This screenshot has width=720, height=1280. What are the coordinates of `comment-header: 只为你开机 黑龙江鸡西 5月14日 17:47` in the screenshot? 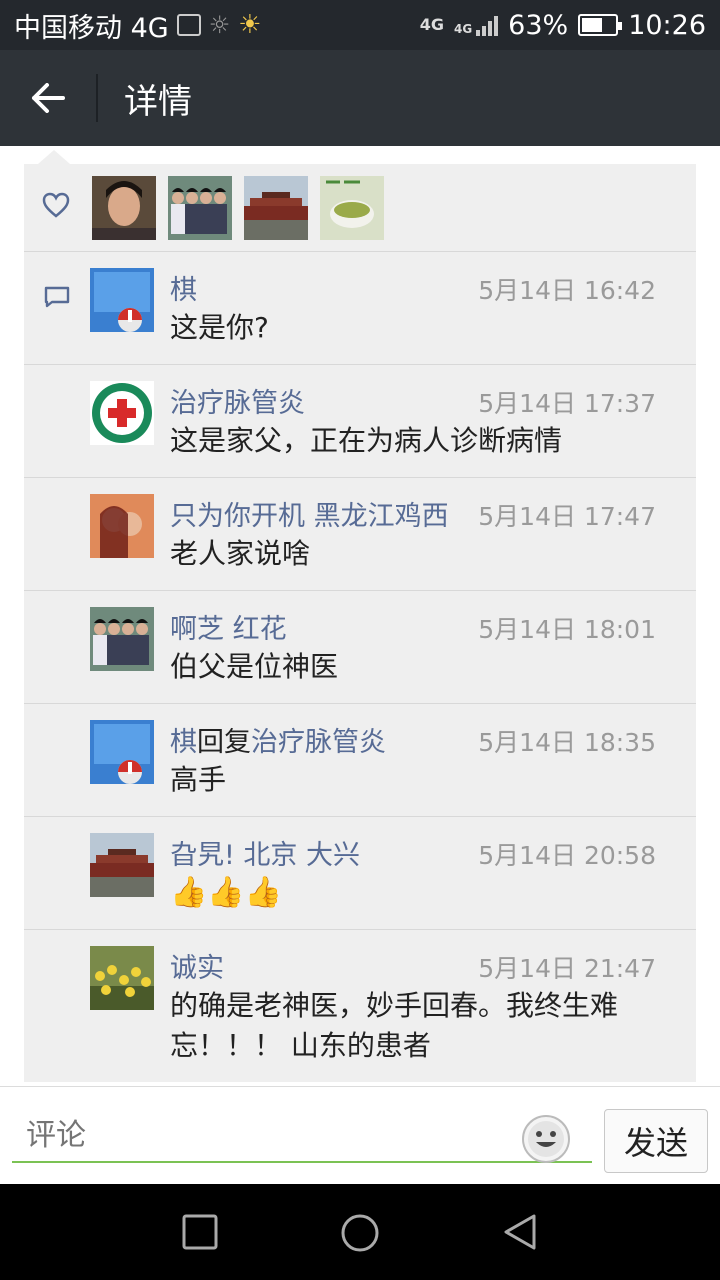 It's located at (433, 514).